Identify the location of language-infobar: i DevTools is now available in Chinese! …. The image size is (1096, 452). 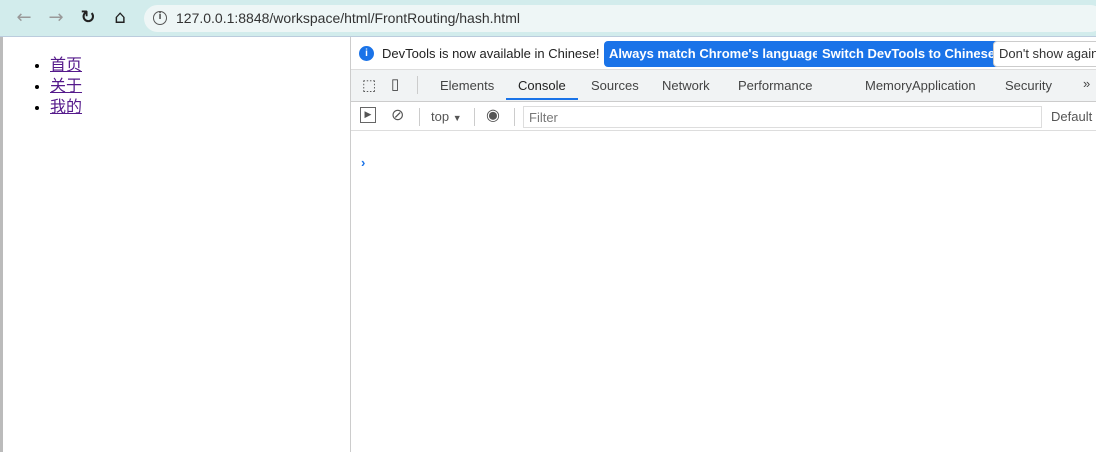
(723, 53).